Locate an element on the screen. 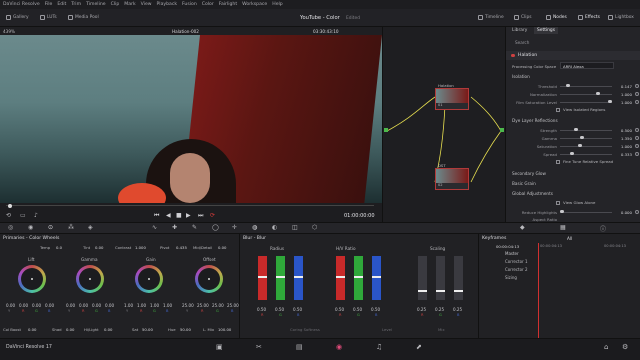 This screenshot has width=640, height=360. strength-slider is located at coordinates (586, 129).